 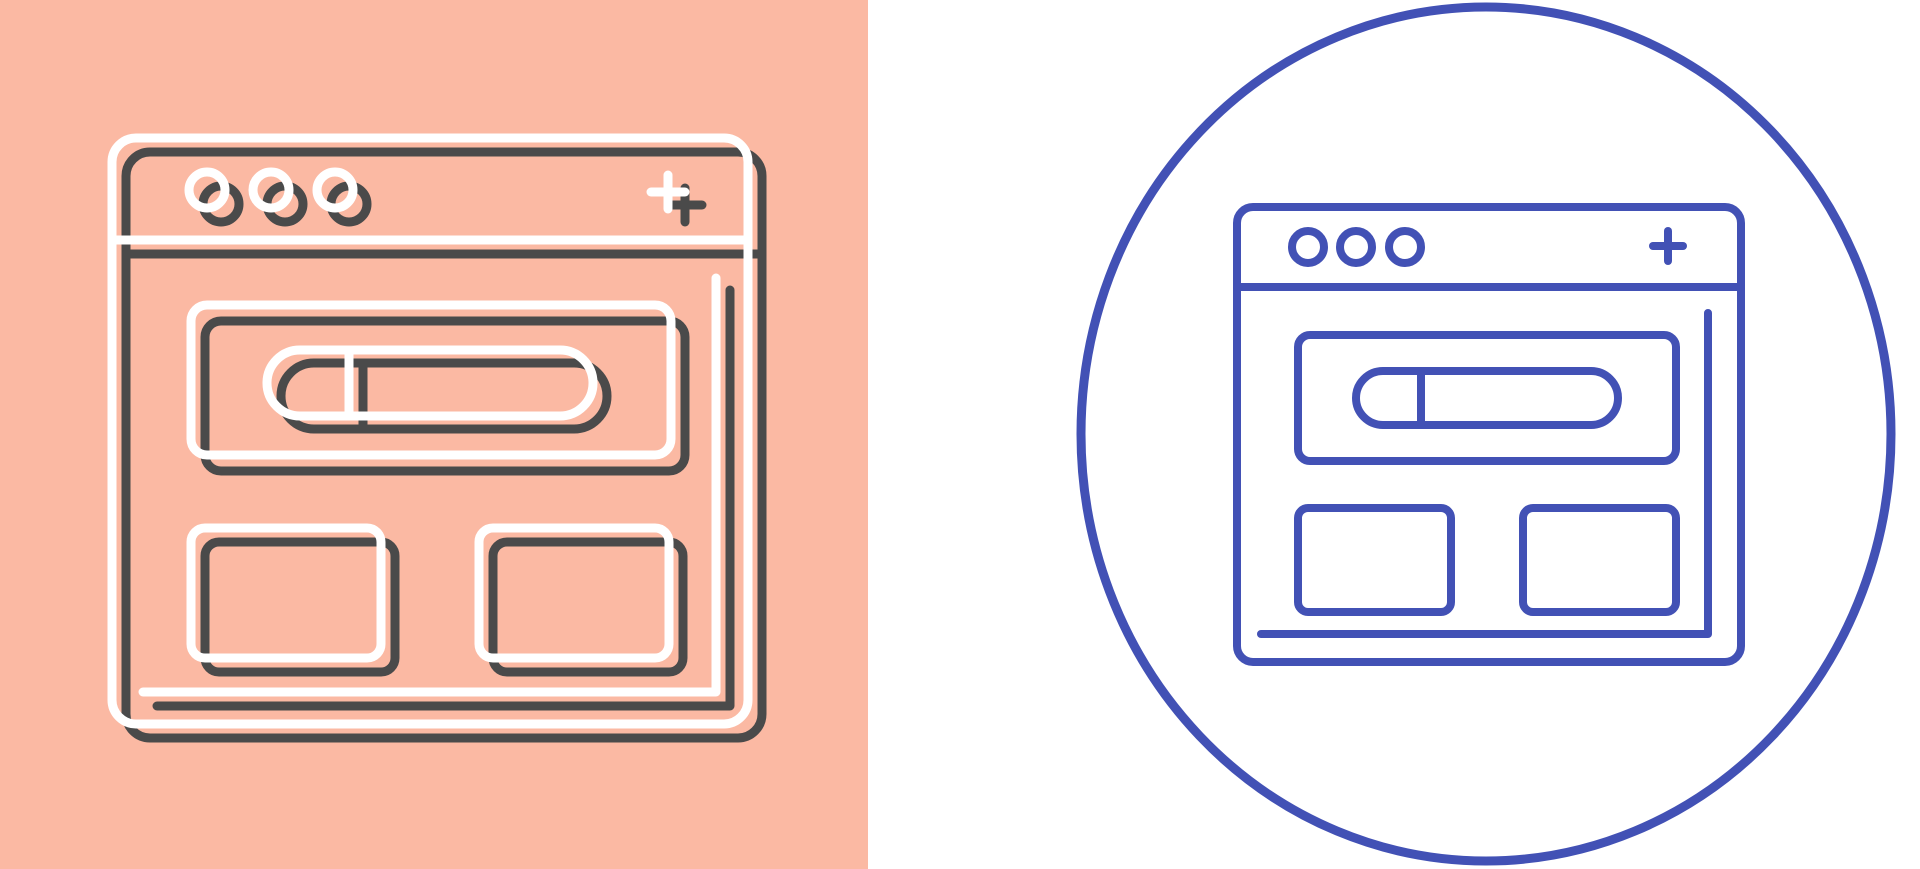 I want to click on search-bar-icon, so click(x=1487, y=398).